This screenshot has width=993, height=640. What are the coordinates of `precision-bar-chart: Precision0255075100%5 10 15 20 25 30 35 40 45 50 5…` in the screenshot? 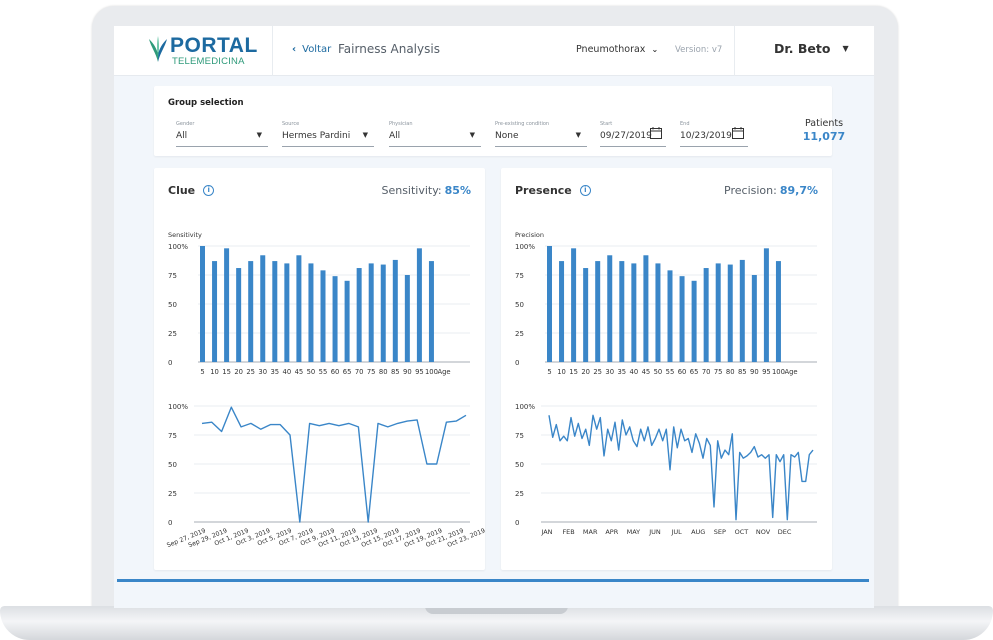 It's located at (666, 383).